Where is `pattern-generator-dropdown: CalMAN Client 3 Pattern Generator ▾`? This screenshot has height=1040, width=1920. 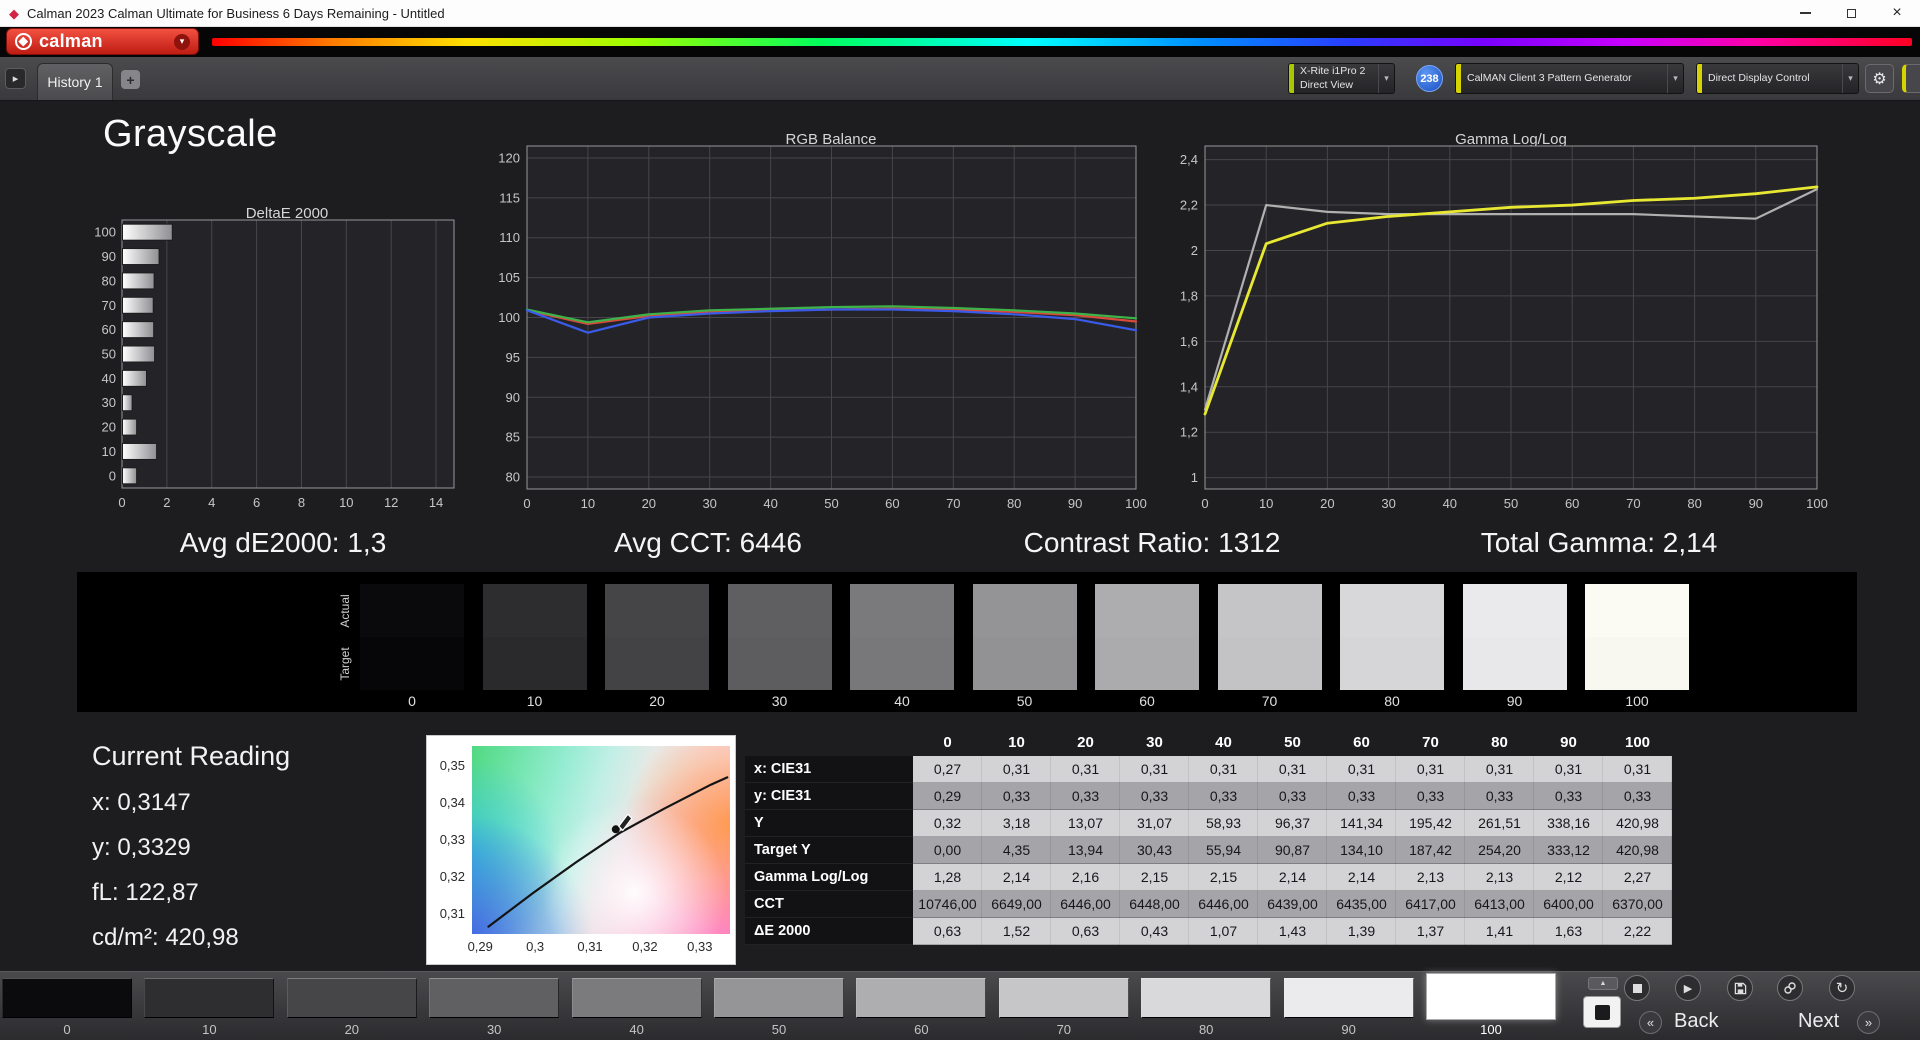 pattern-generator-dropdown: CalMAN Client 3 Pattern Generator ▾ is located at coordinates (1569, 78).